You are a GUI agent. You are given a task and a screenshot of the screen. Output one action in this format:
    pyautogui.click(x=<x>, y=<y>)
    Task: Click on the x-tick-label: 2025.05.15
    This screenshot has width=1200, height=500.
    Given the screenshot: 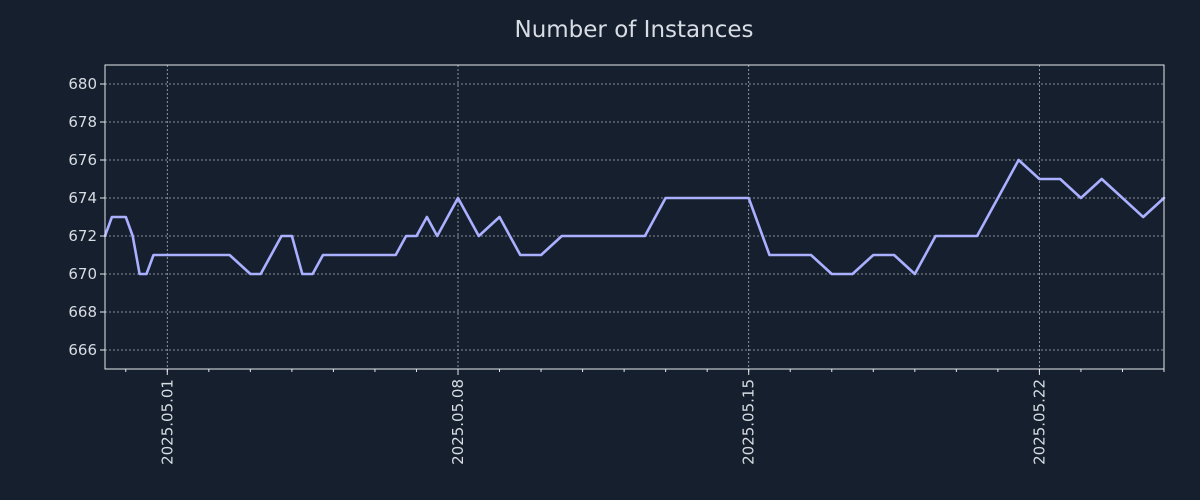 What is the action you would take?
    pyautogui.click(x=749, y=422)
    